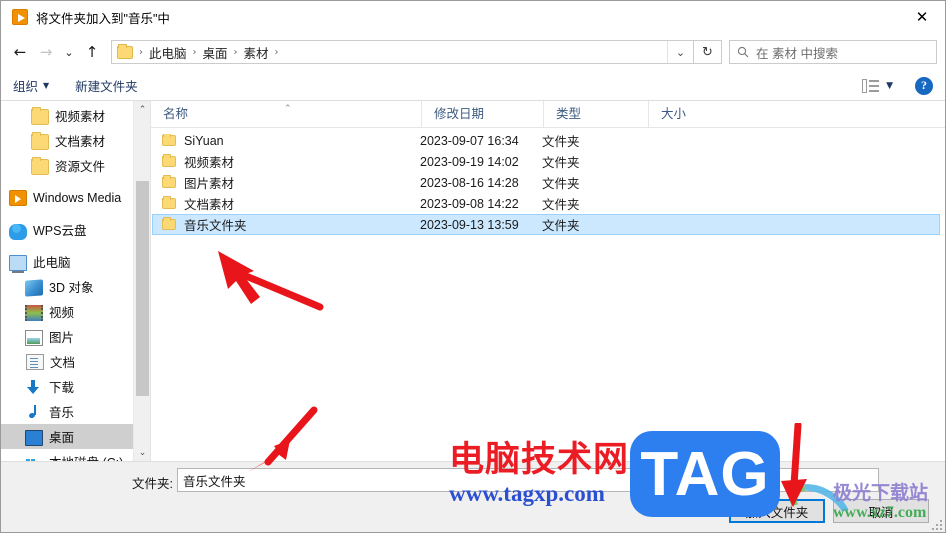 The image size is (946, 533). I want to click on sidebar-item-music: 音乐, so click(75, 411).